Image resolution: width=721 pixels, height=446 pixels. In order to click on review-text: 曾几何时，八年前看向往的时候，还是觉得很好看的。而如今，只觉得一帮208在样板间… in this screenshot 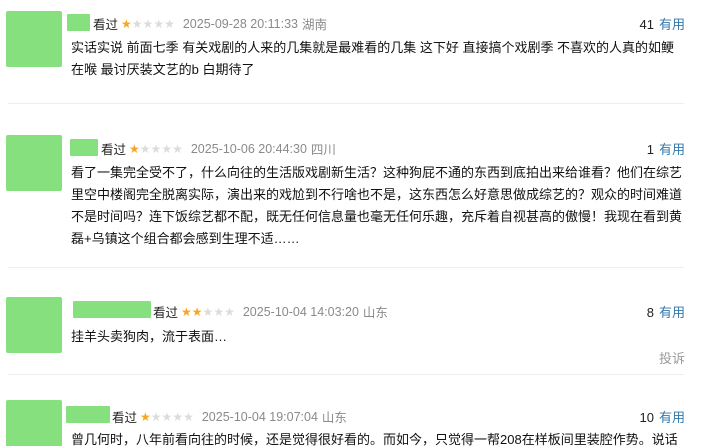, I will do `click(374, 439)`.